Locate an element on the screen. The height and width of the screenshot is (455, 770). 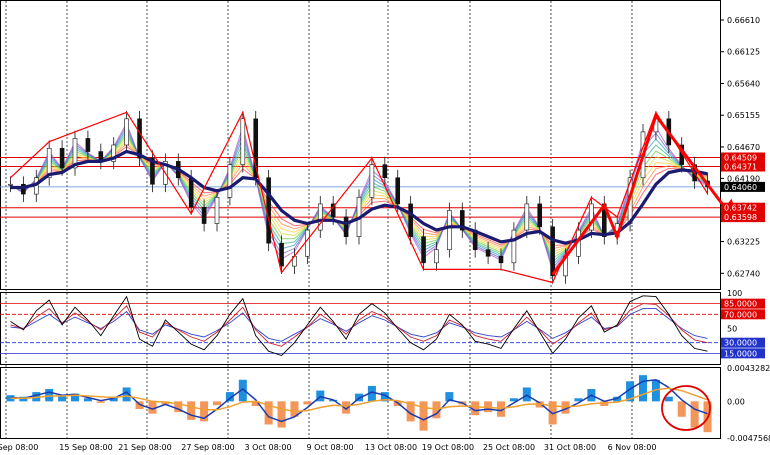
y-tick-label: 0.62740 is located at coordinates (743, 273).